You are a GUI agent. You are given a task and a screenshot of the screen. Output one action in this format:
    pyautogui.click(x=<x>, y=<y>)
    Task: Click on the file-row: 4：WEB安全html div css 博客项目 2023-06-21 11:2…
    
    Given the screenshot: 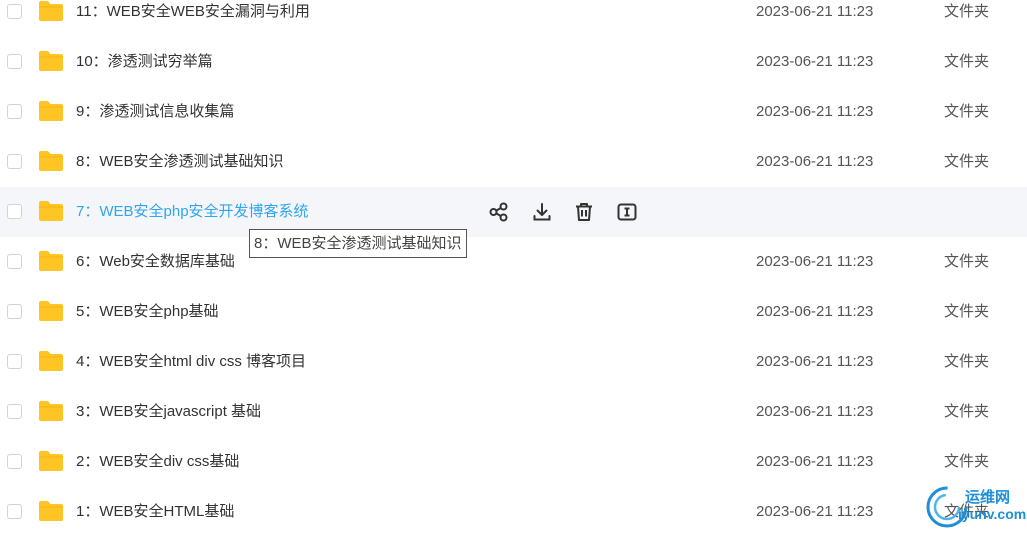 What is the action you would take?
    pyautogui.click(x=513, y=362)
    